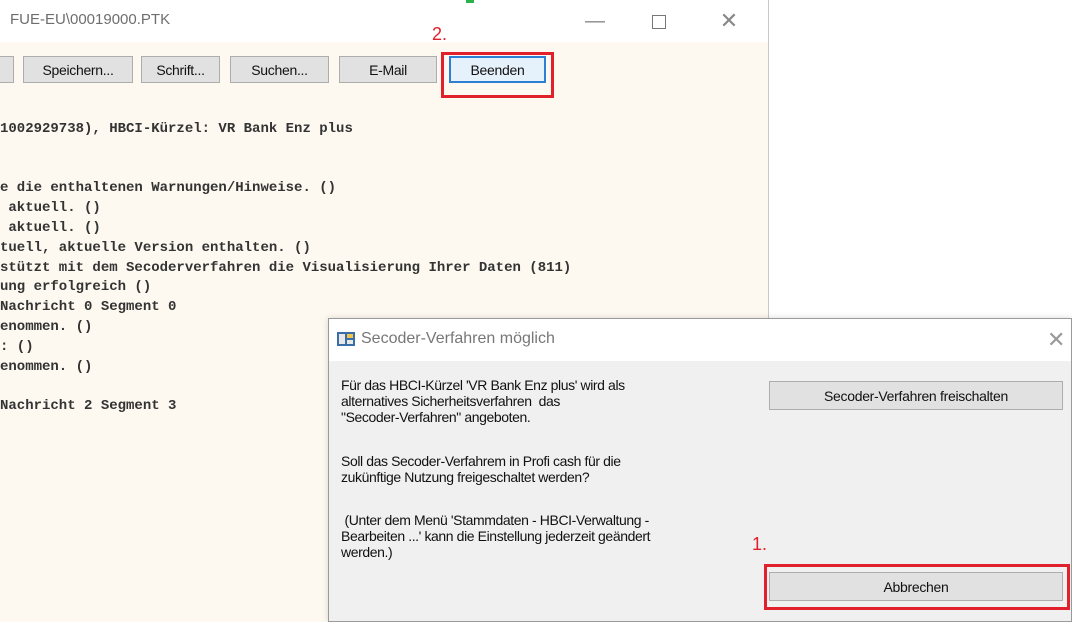  What do you see at coordinates (470, 1) in the screenshot?
I see `green-indicator` at bounding box center [470, 1].